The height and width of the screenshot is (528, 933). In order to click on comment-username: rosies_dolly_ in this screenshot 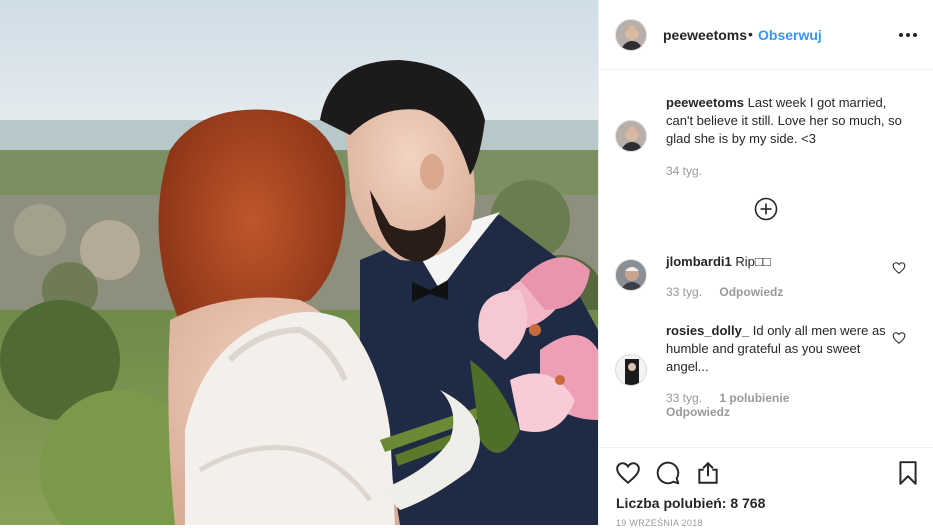, I will do `click(707, 330)`.